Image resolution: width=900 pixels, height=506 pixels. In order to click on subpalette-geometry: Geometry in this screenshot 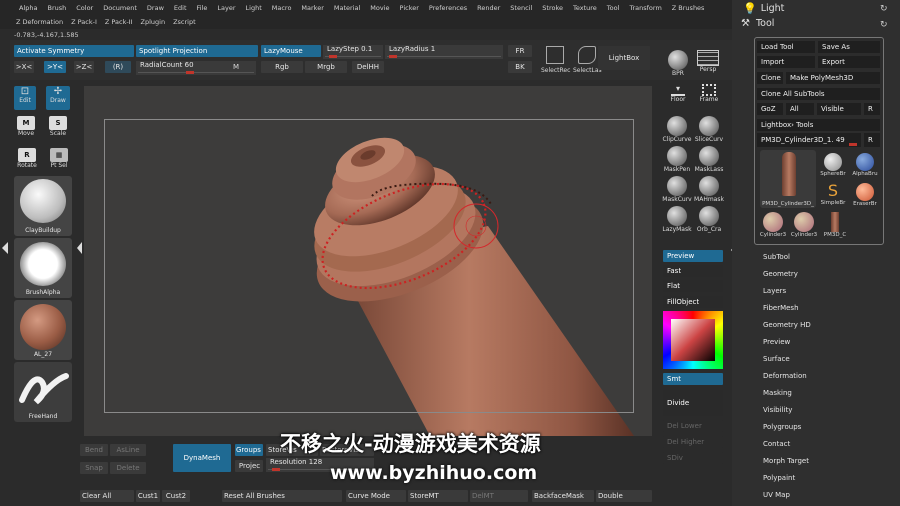, I will do `click(780, 274)`.